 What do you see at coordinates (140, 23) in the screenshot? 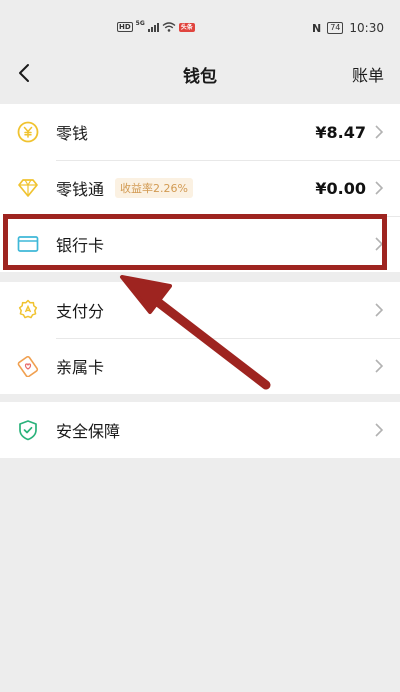
I see `network-type: 5G` at bounding box center [140, 23].